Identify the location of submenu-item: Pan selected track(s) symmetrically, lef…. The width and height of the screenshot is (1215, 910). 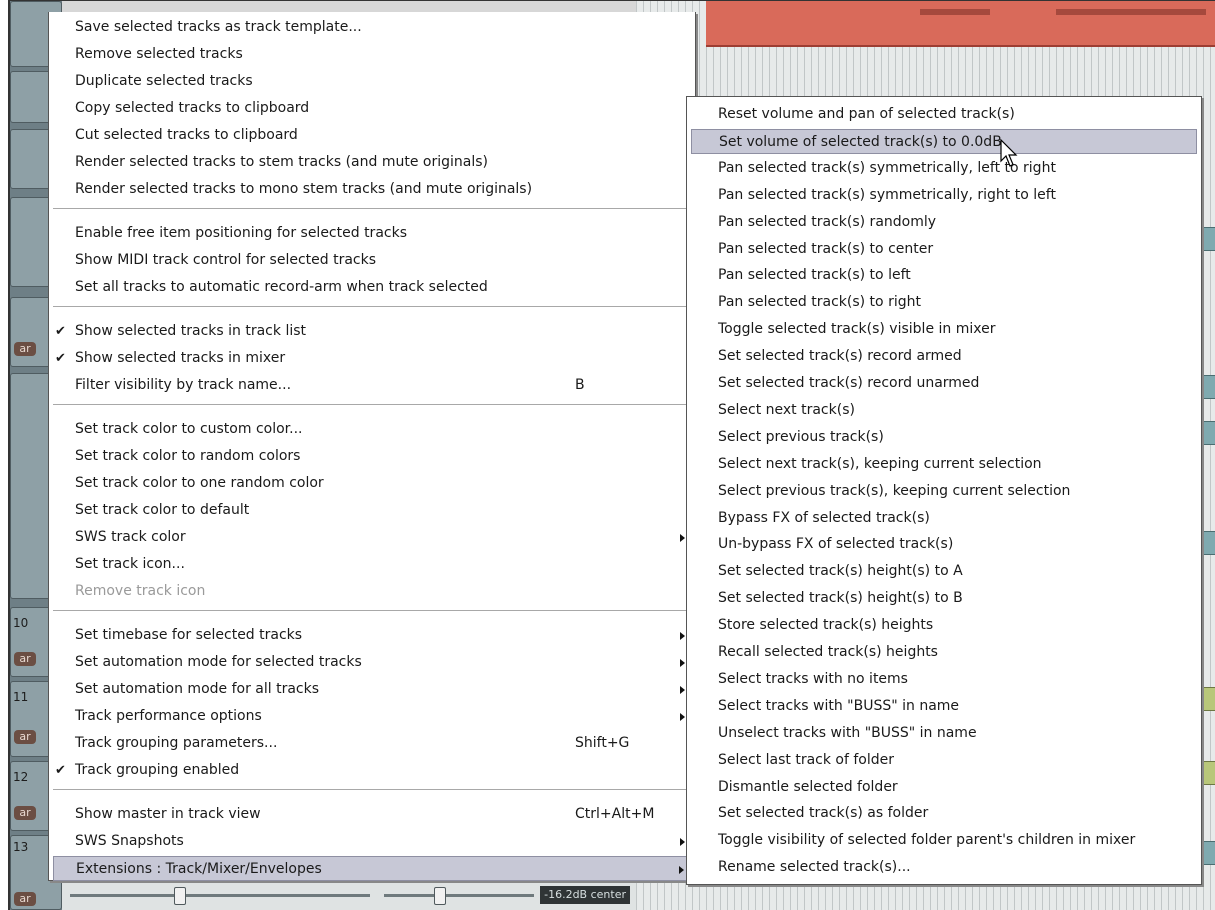
(944, 168).